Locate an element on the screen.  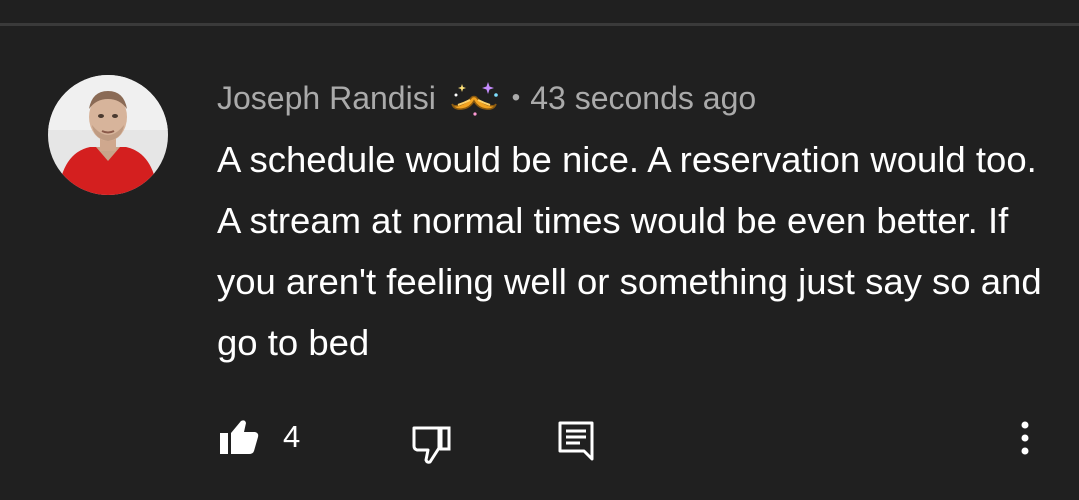
comment-header: Joseph Randisi • 43 seconds ago is located at coordinates (486, 98).